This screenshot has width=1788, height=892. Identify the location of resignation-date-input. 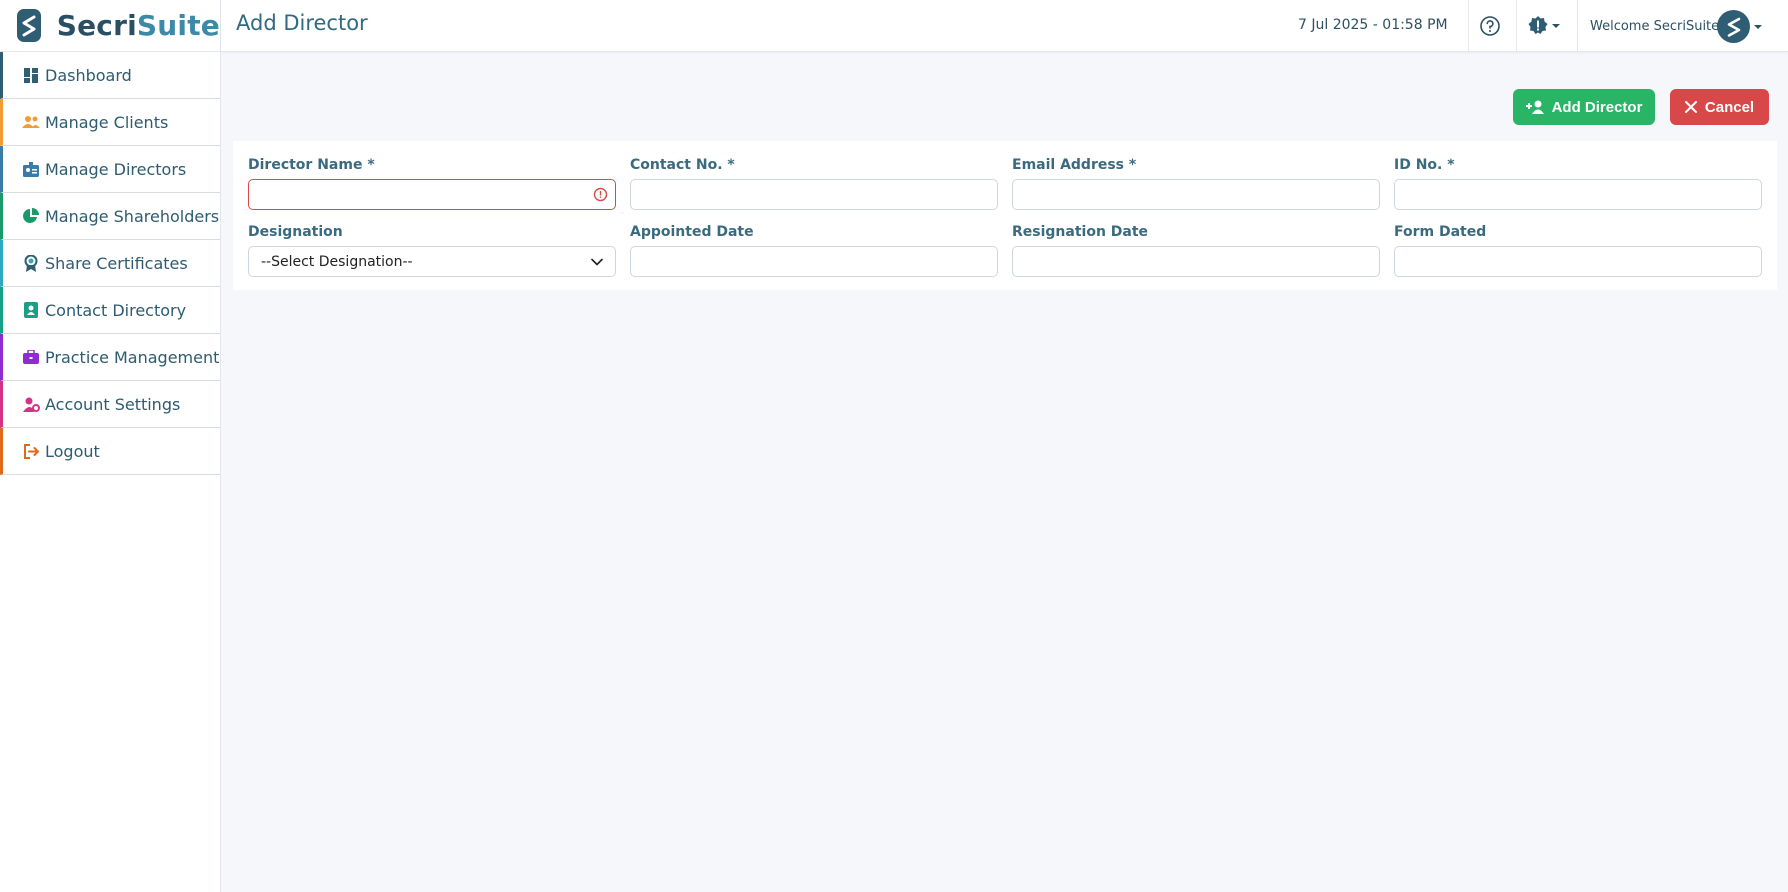
(1196, 261).